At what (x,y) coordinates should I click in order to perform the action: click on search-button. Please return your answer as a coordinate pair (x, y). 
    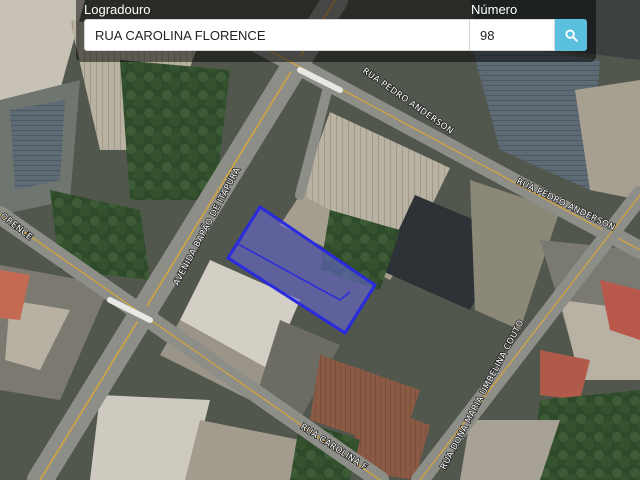
    Looking at the image, I should click on (571, 35).